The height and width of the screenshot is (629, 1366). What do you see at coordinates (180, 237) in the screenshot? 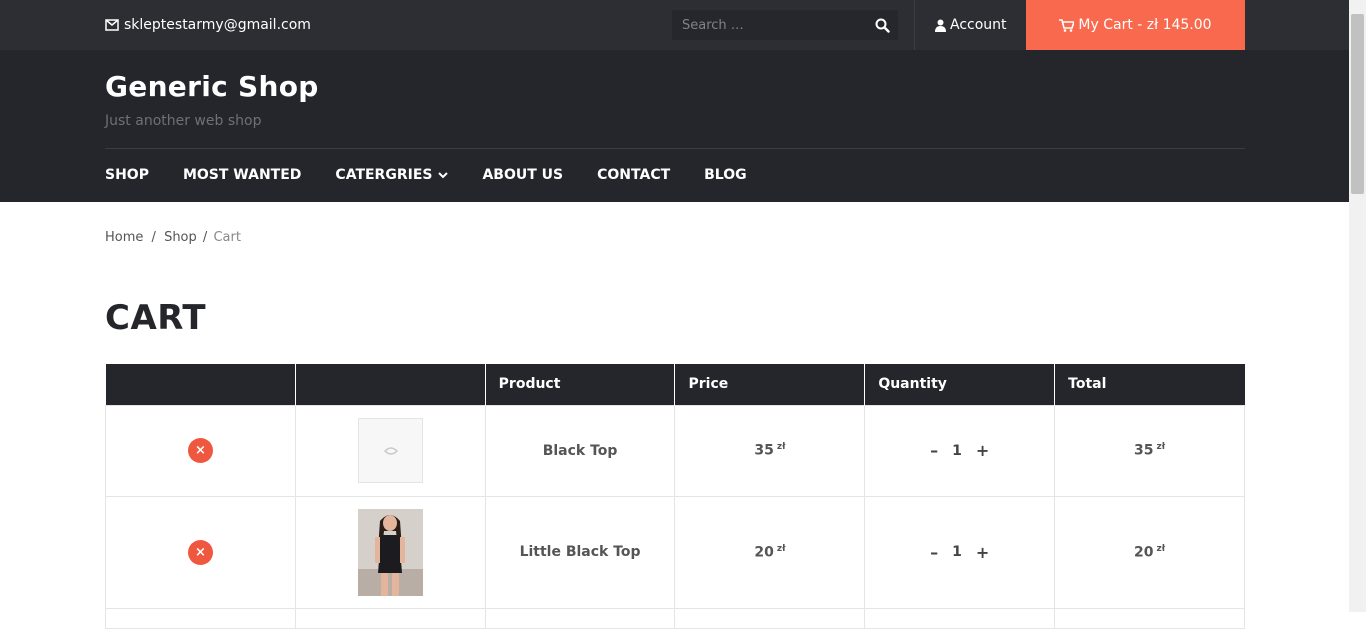
I see `breadcrumb-shop: Shop` at bounding box center [180, 237].